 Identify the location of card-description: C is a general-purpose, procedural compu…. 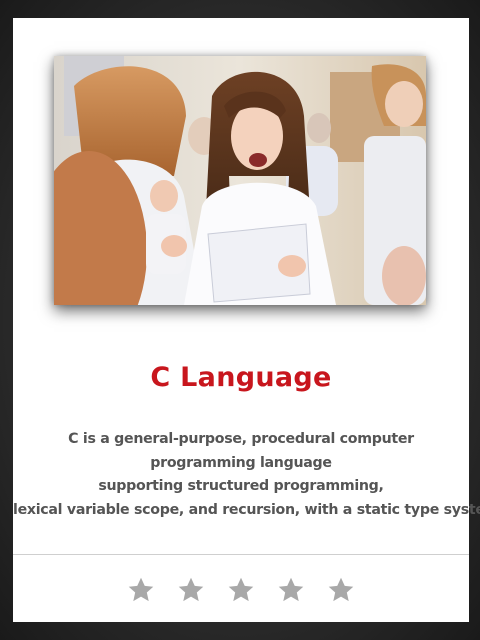
(246, 475).